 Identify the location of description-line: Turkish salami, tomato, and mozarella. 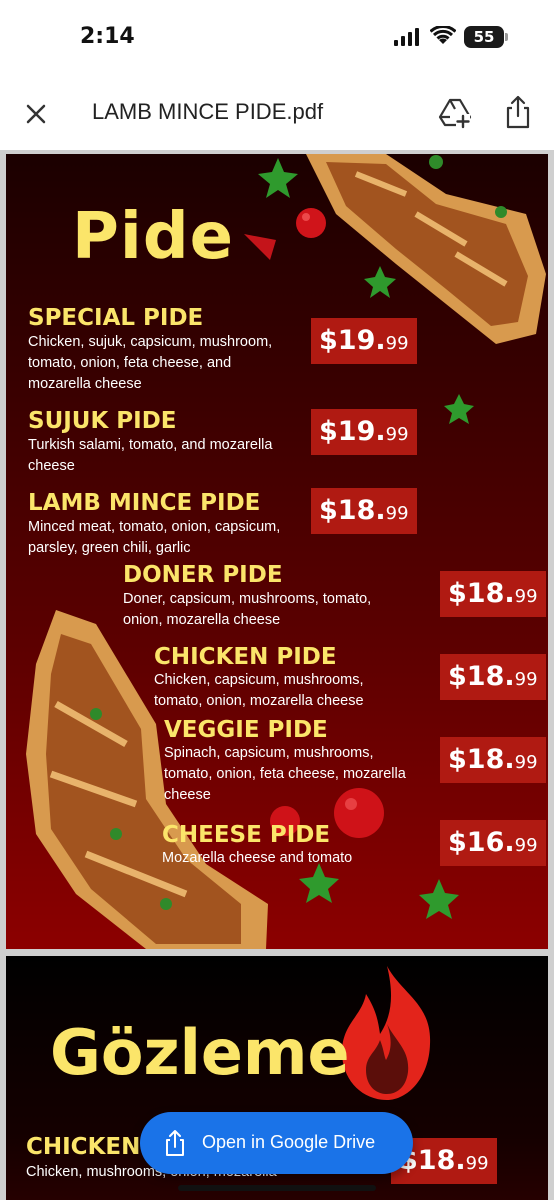
(150, 445).